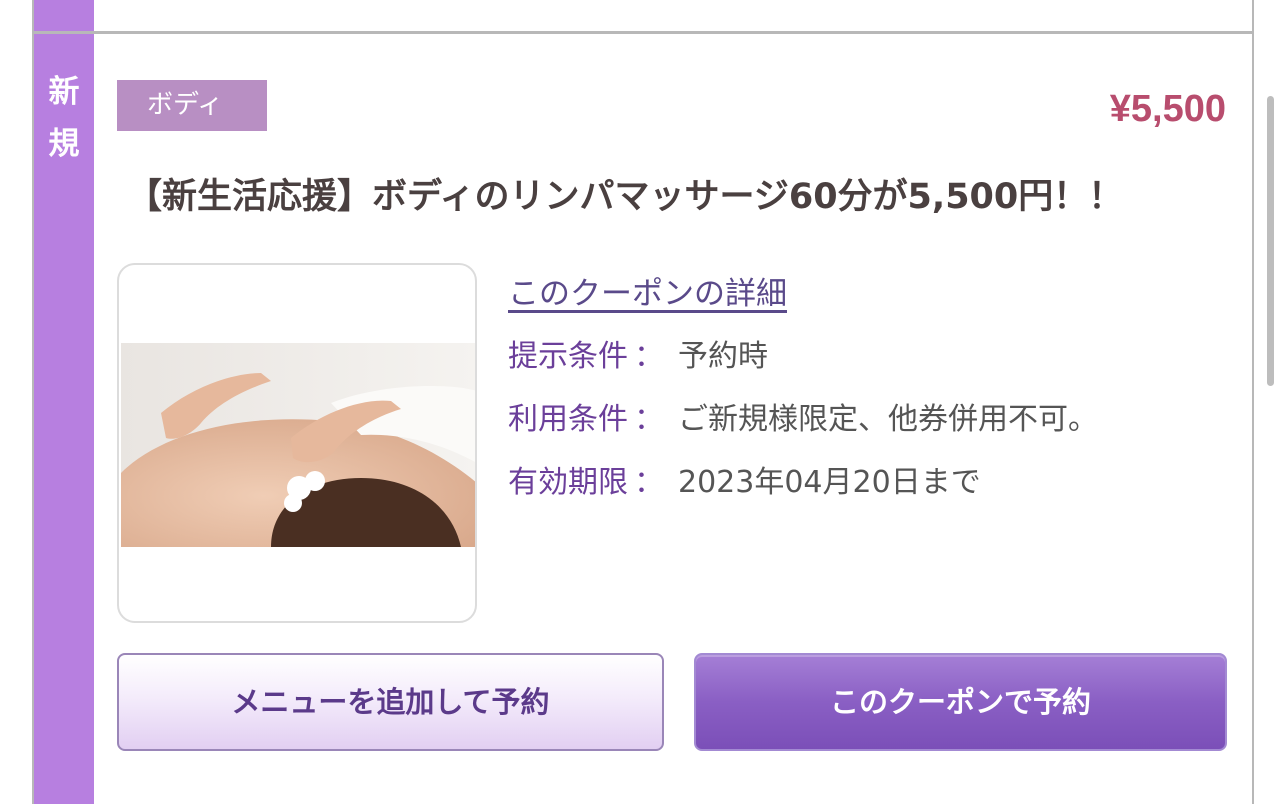 This screenshot has height=804, width=1284. What do you see at coordinates (888, 419) in the screenshot?
I see `condition-value: ご新規様限定、他券併用不可。` at bounding box center [888, 419].